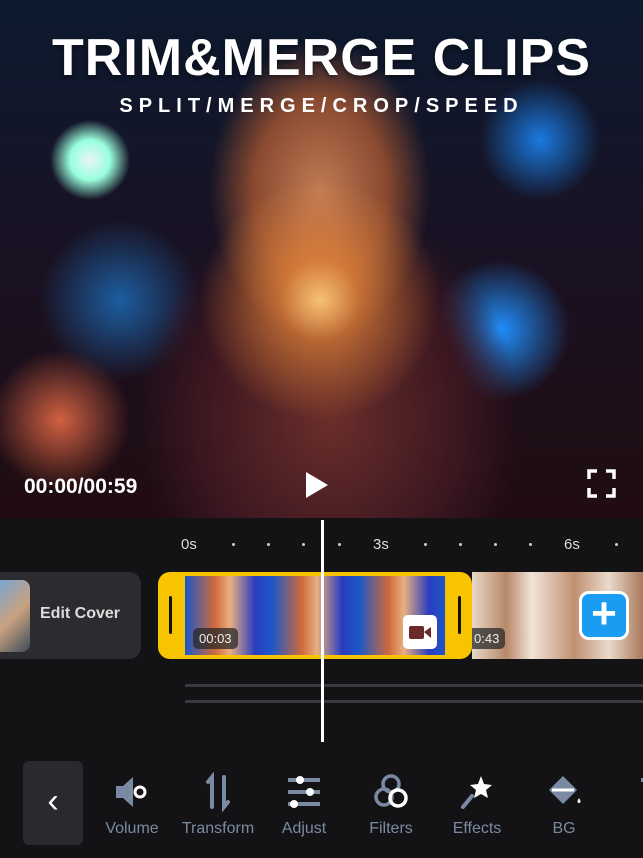  What do you see at coordinates (218, 792) in the screenshot?
I see `transform-icon` at bounding box center [218, 792].